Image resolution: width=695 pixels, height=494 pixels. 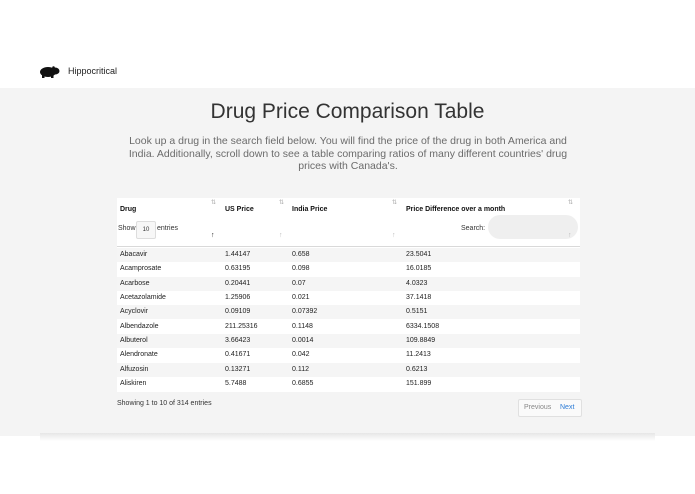 What do you see at coordinates (238, 354) in the screenshot?
I see `cell-us-price: 0.41671` at bounding box center [238, 354].